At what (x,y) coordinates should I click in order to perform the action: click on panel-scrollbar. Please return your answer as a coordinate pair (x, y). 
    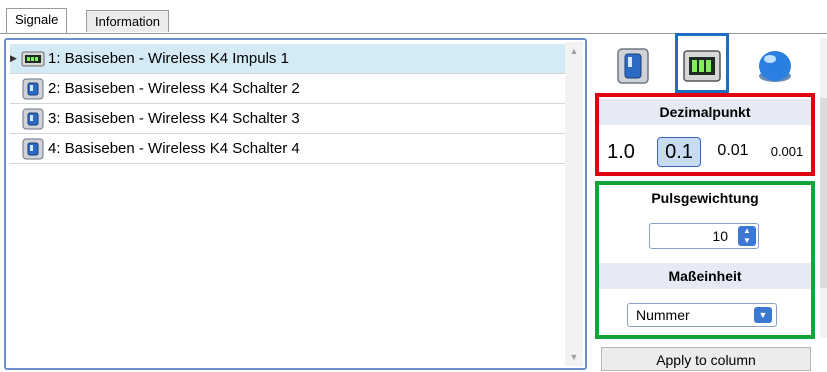
    Looking at the image, I should click on (823, 188).